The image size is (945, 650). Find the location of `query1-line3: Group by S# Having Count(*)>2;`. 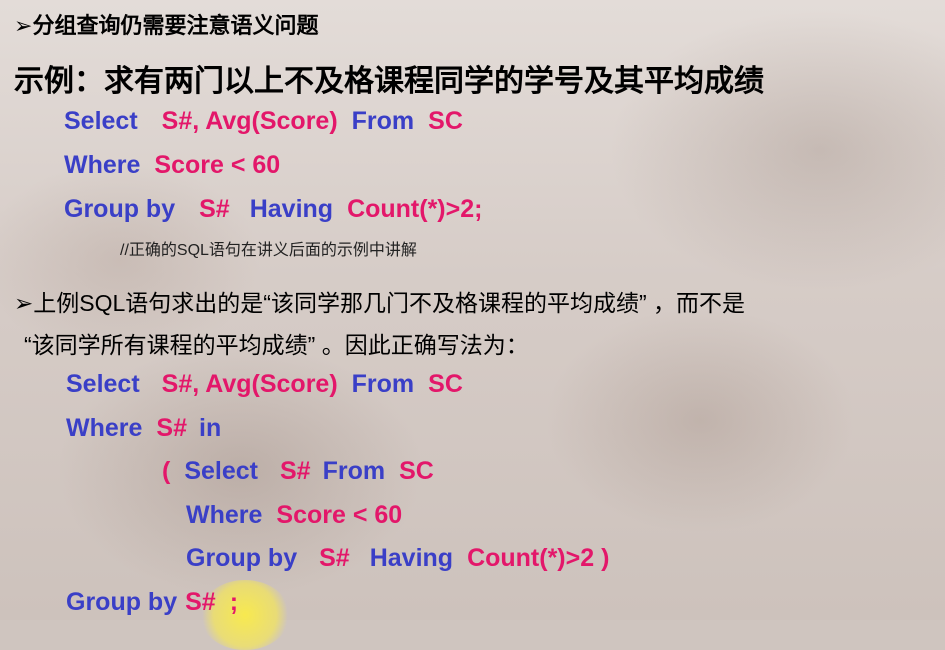

query1-line3: Group by S# Having Count(*)>2; is located at coordinates (273, 209).